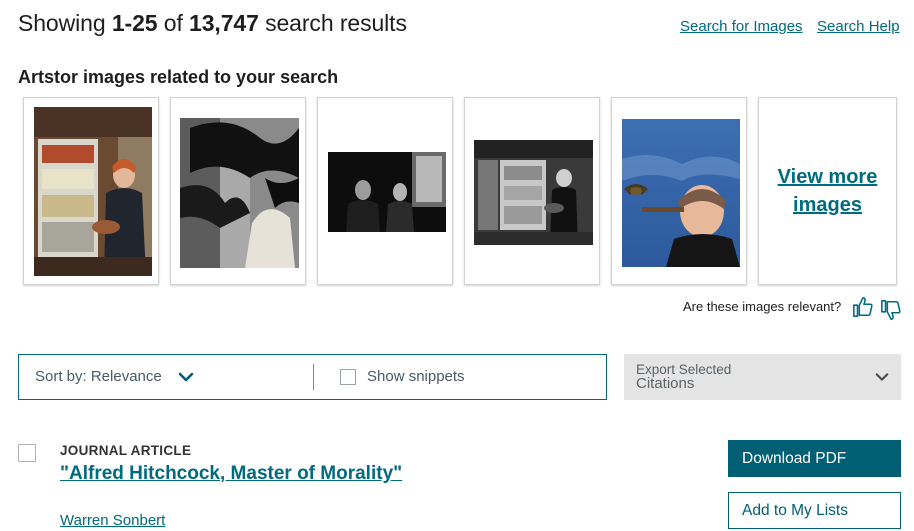 The image size is (914, 531). What do you see at coordinates (348, 377) in the screenshot?
I see `show-snippets-checkbox` at bounding box center [348, 377].